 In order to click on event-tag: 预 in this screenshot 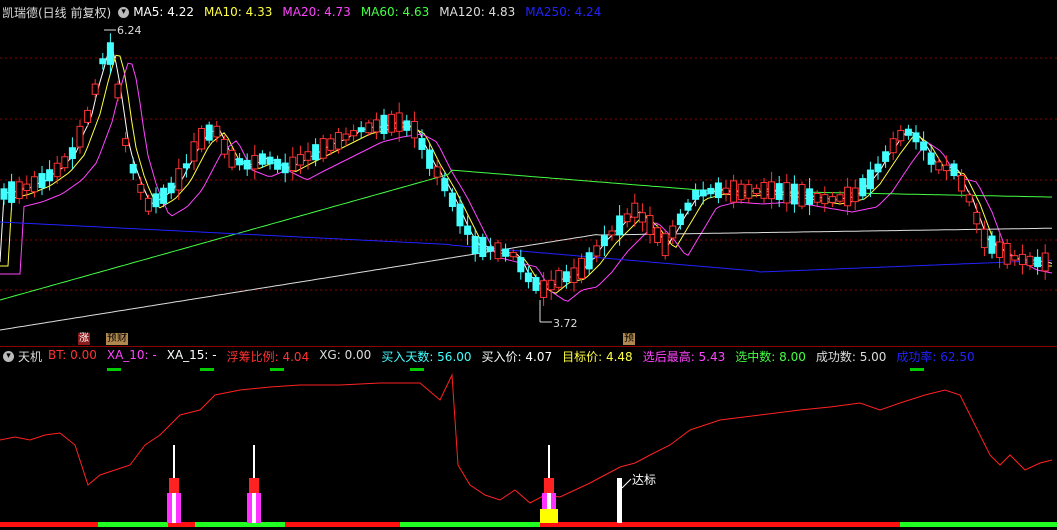, I will do `click(629, 339)`.